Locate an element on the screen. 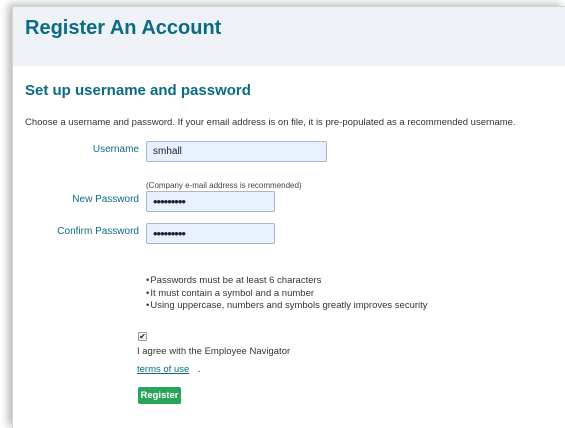 The height and width of the screenshot is (428, 565). confirm-password-input is located at coordinates (210, 233).